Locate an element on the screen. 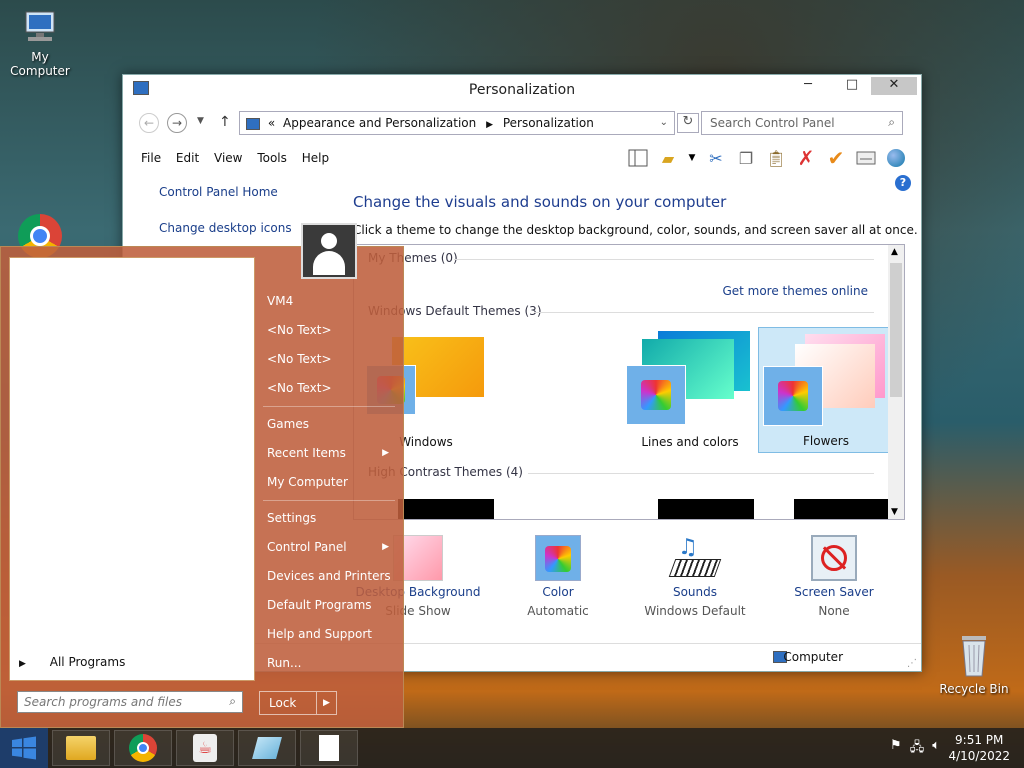 The image size is (1024, 768). status-text: Computer is located at coordinates (813, 657).